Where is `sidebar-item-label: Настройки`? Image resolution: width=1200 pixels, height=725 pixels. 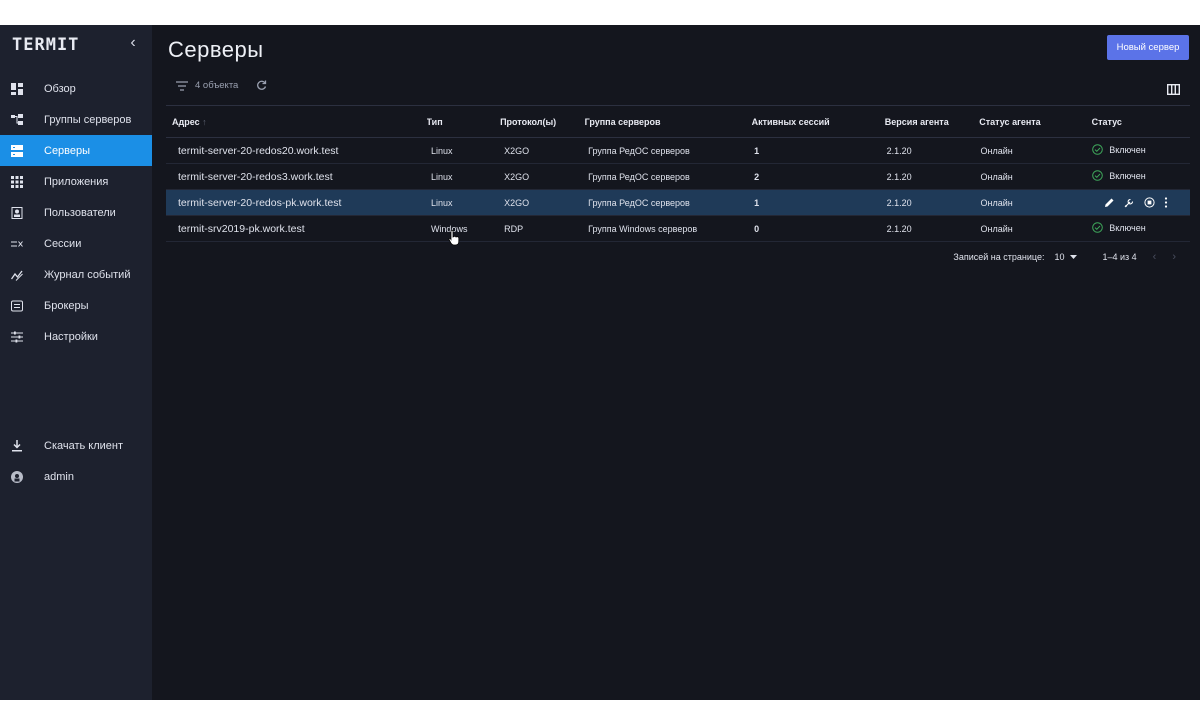
sidebar-item-label: Настройки is located at coordinates (71, 336).